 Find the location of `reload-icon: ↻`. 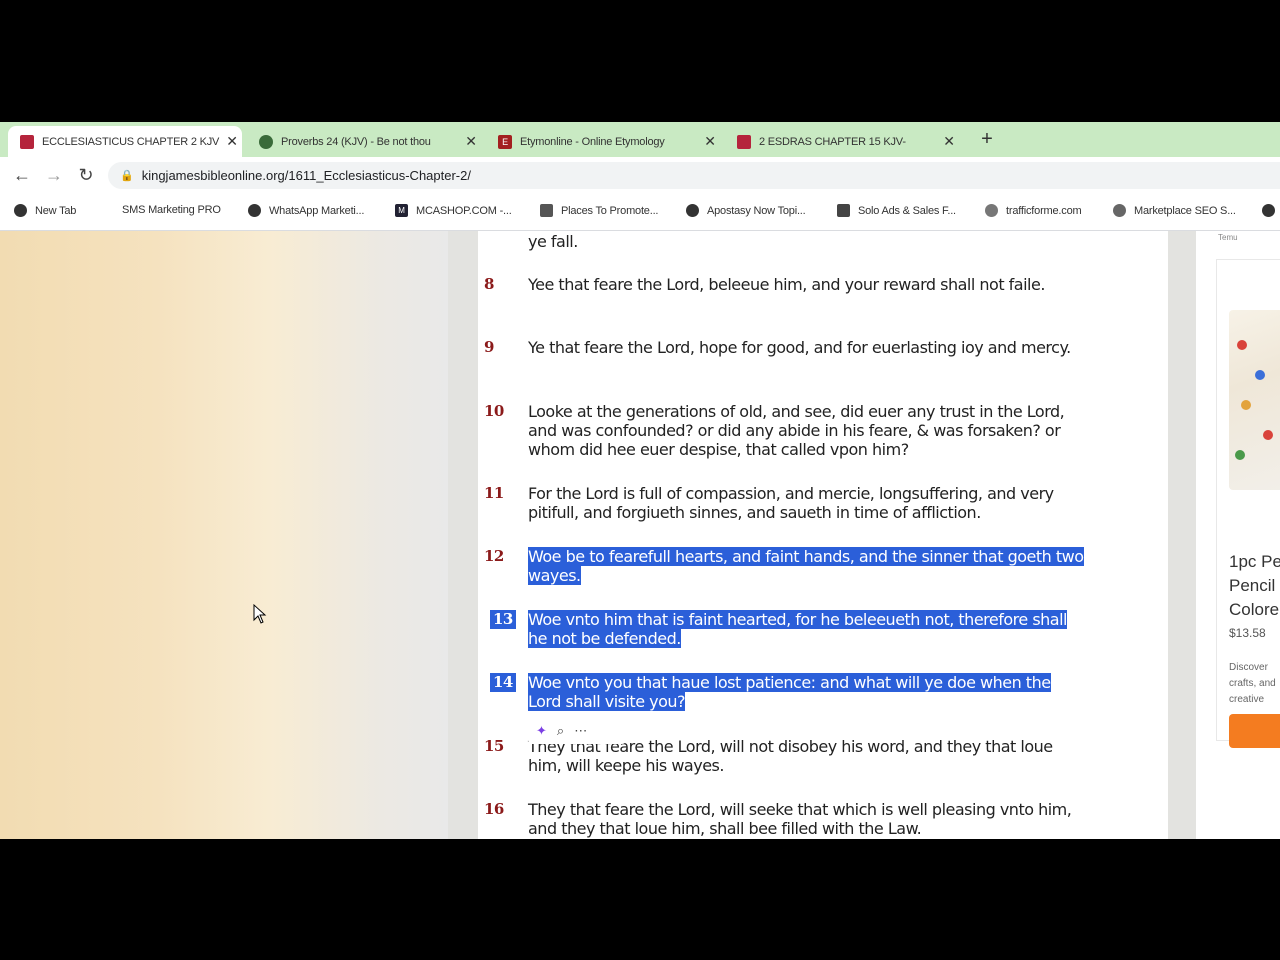

reload-icon: ↻ is located at coordinates (86, 175).